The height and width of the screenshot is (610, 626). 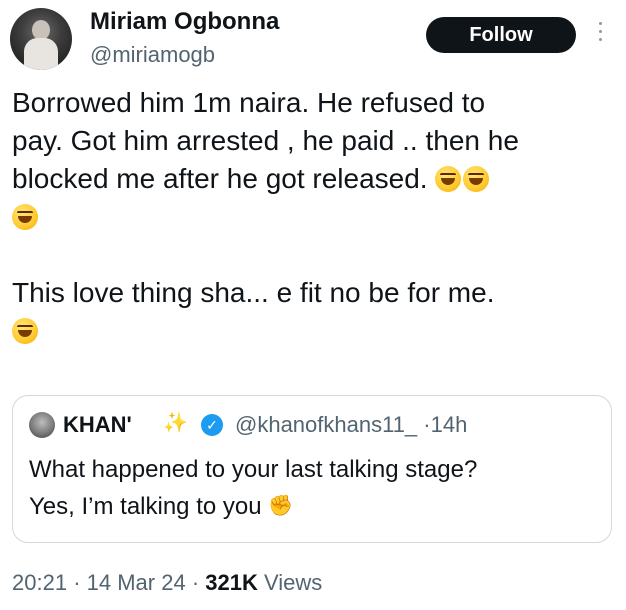 I want to click on tweet-line: blocked me after he got released., so click(x=312, y=179).